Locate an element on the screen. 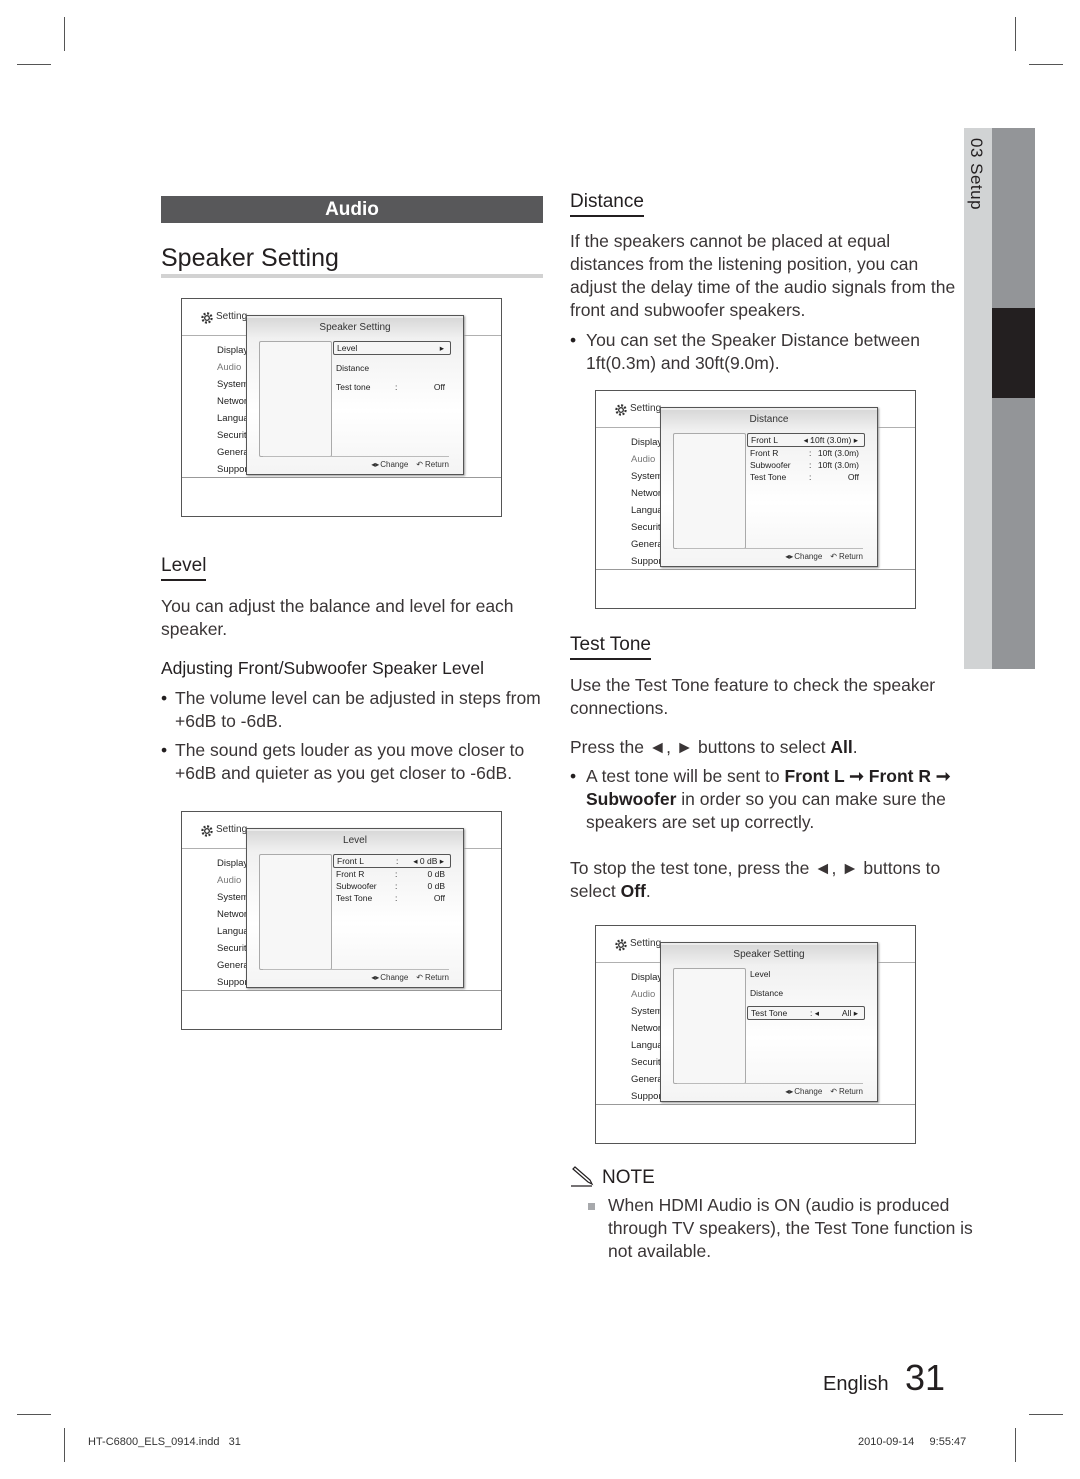 Image resolution: width=1080 pixels, height=1479 pixels. option-row: Front R:10ft (3.0m) is located at coordinates (806, 453).